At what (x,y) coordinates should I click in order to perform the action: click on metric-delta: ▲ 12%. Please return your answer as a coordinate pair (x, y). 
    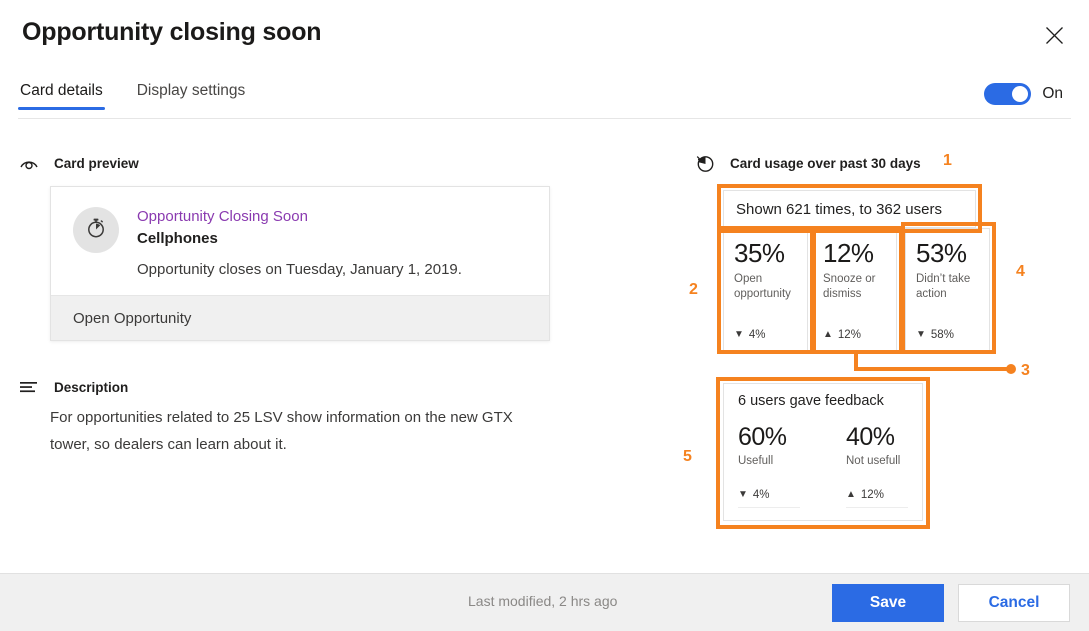
    Looking at the image, I should click on (842, 335).